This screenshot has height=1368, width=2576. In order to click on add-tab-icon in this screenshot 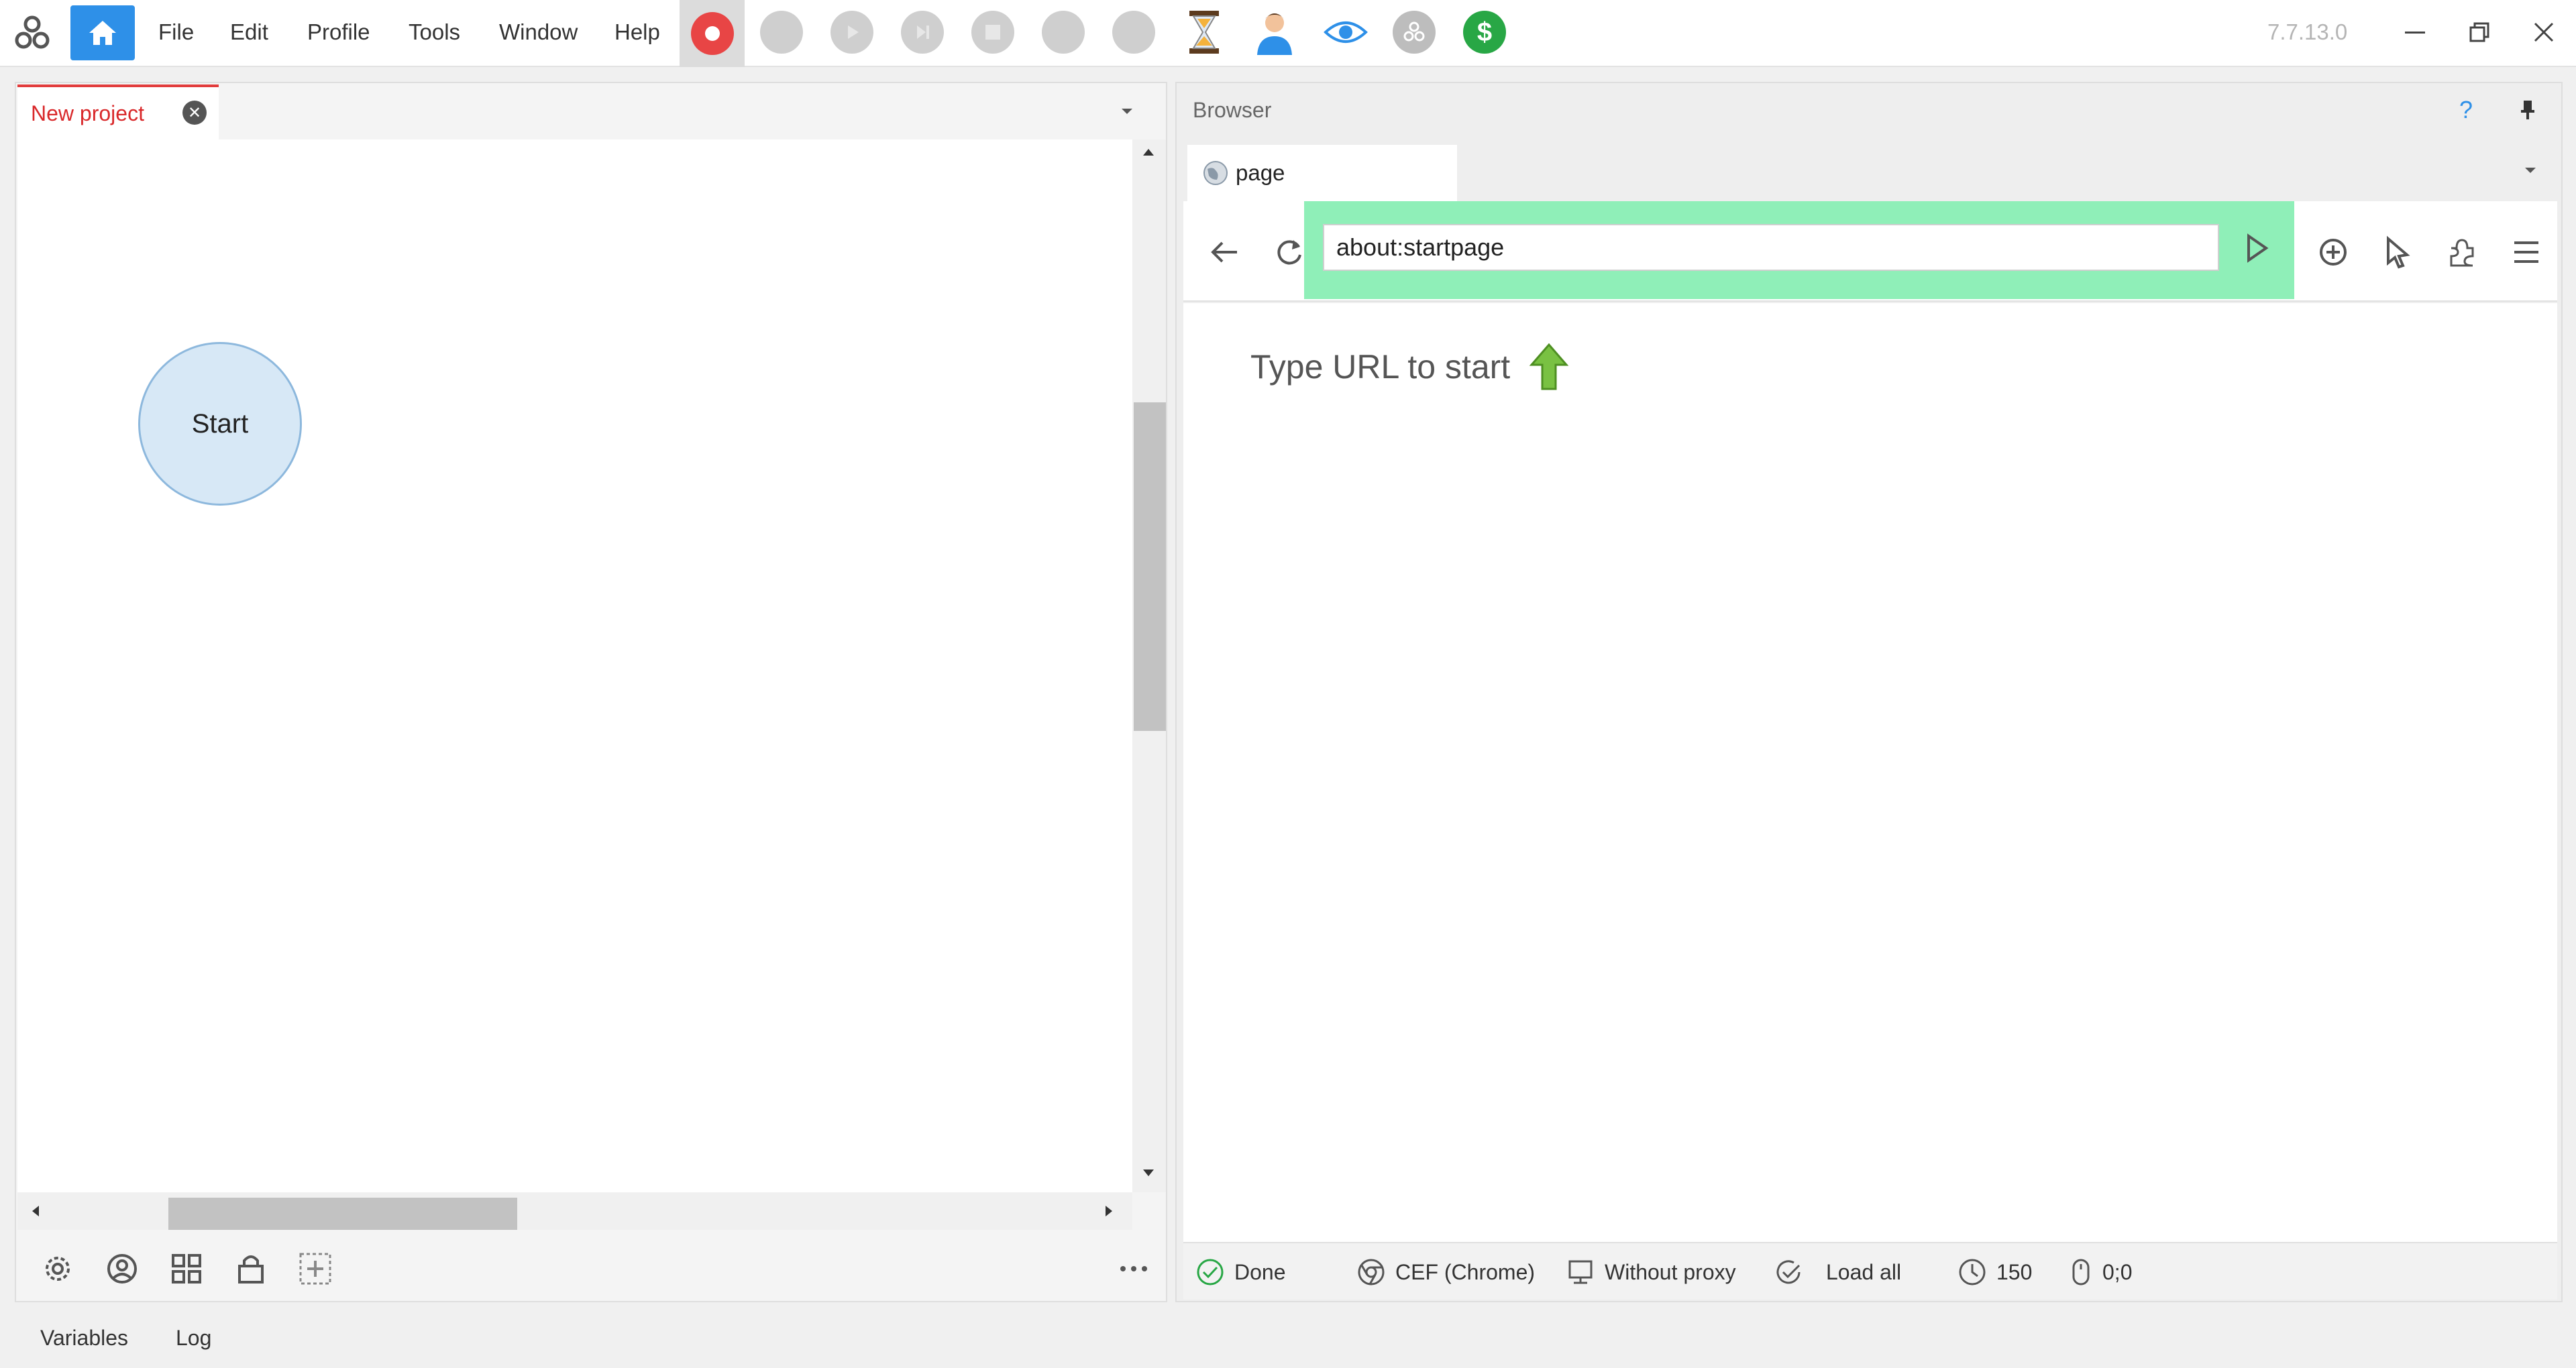, I will do `click(2333, 252)`.